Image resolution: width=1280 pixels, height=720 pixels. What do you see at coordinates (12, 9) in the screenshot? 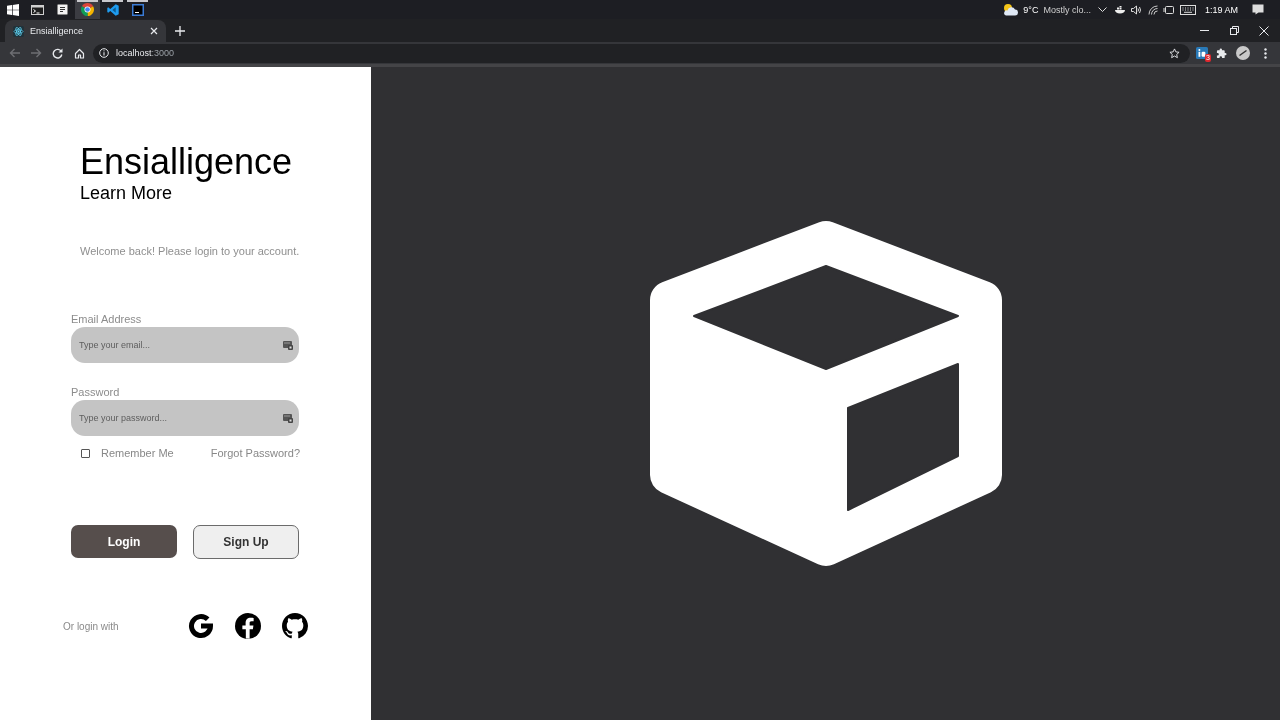
I see `windows-logo-icon` at bounding box center [12, 9].